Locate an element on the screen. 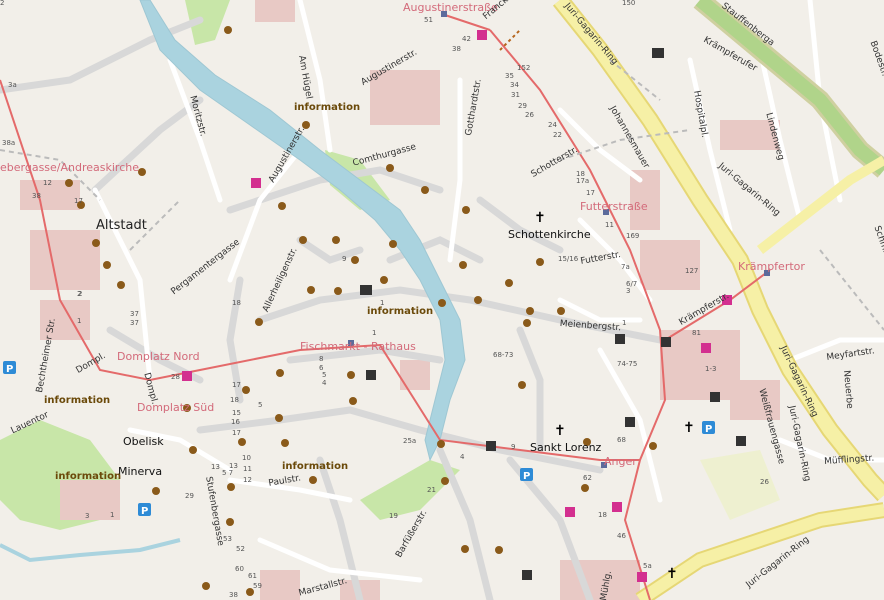 Image resolution: width=884 pixels, height=600 pixels. river-branch is located at coordinates (90, 550).